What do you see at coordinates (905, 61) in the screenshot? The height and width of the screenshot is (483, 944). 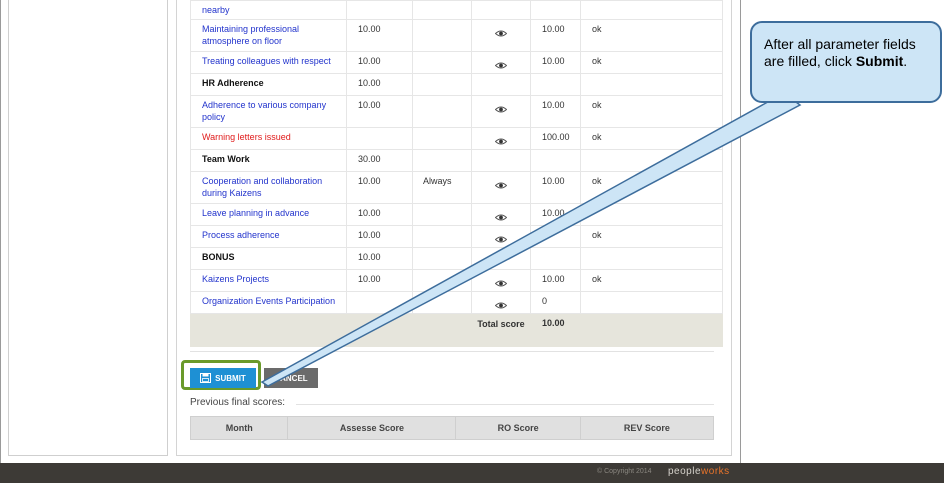 I see `callout-text-end: .` at bounding box center [905, 61].